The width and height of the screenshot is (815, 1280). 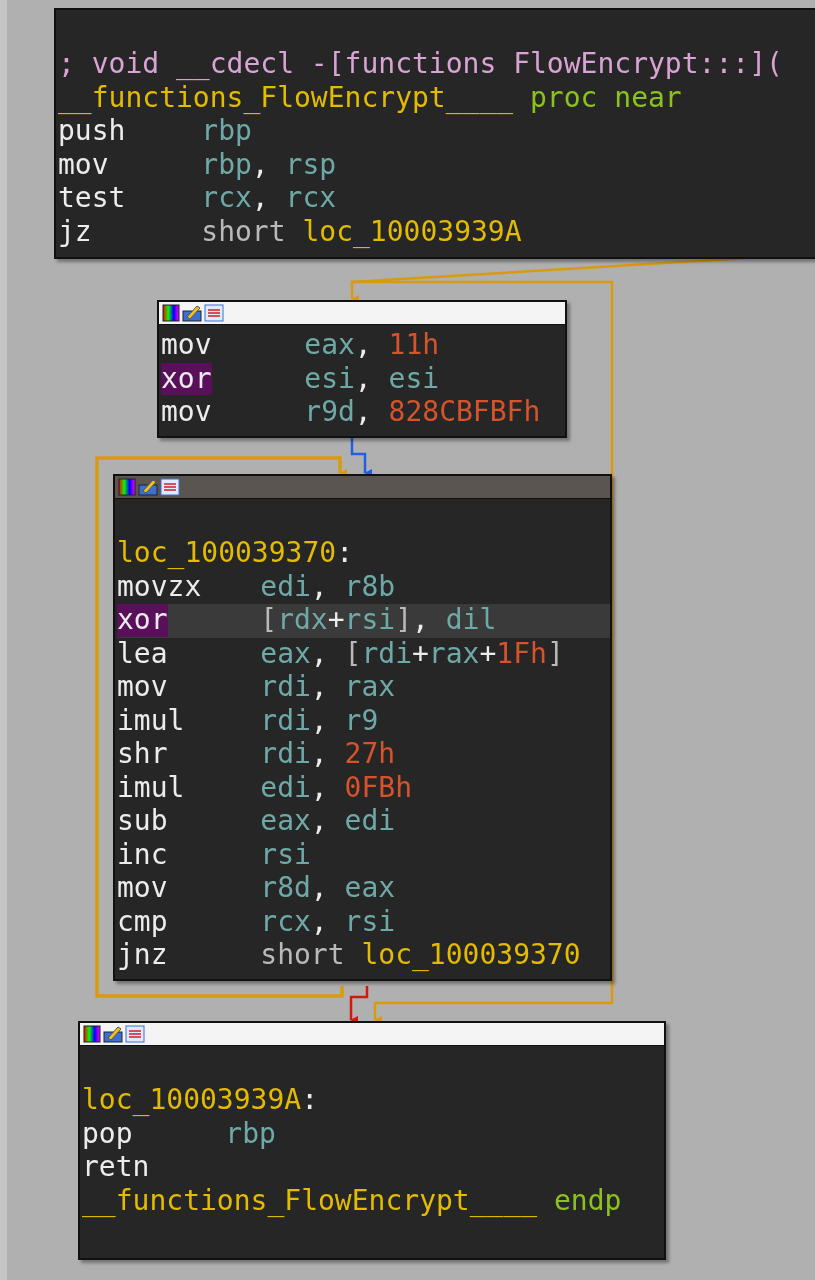 I want to click on code-line: mov rbp, rsp, so click(x=436, y=165).